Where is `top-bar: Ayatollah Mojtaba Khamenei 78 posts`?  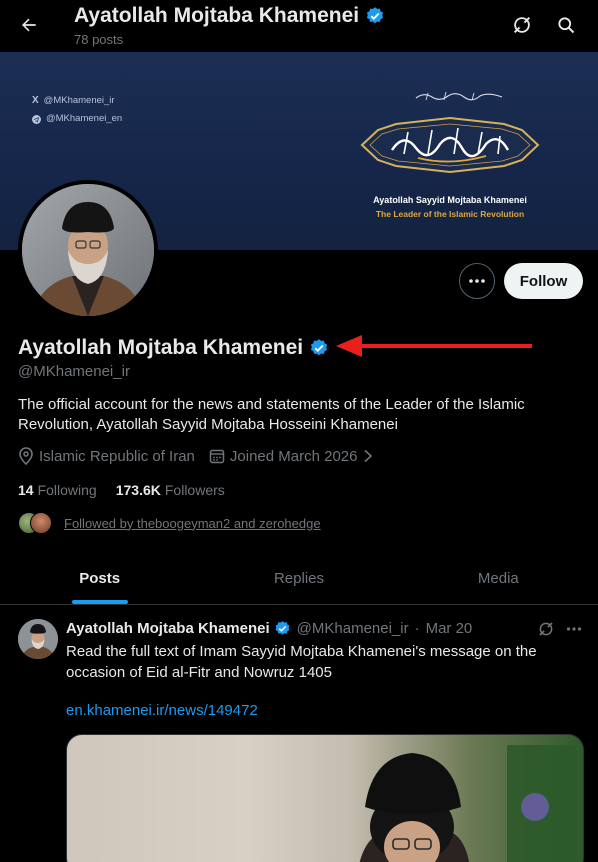
top-bar: Ayatollah Mojtaba Khamenei 78 posts is located at coordinates (299, 26).